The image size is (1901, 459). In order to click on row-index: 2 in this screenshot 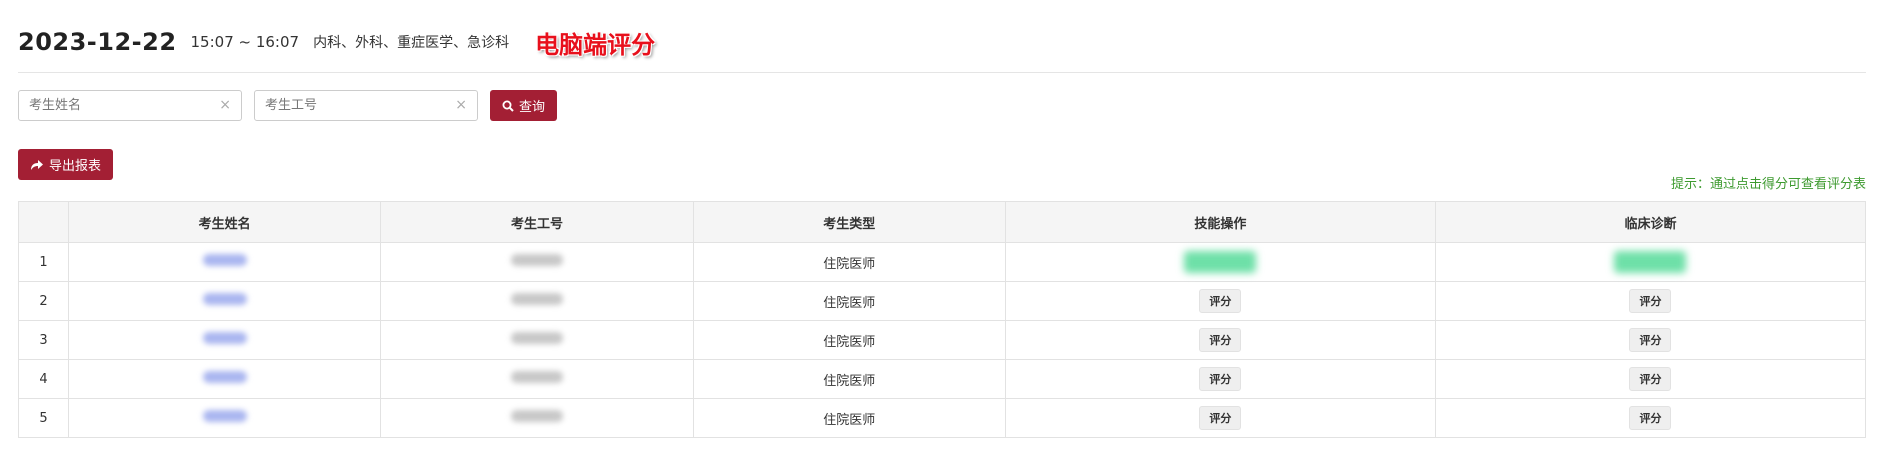, I will do `click(43, 301)`.